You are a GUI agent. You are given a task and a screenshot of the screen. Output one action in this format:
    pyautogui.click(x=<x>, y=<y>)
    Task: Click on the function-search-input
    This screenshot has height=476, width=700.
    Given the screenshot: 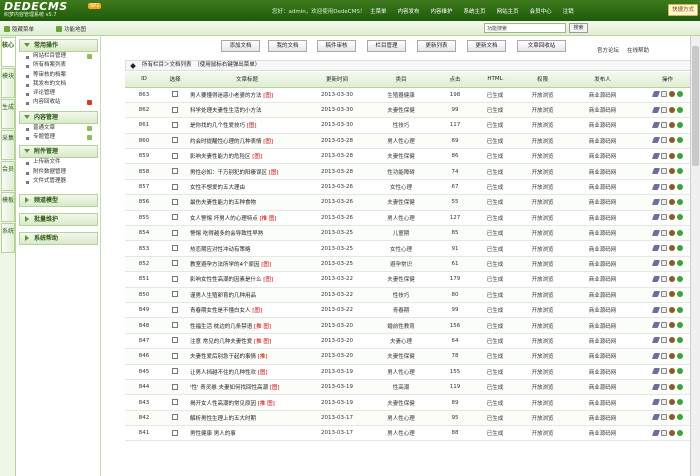 What is the action you would take?
    pyautogui.click(x=525, y=28)
    